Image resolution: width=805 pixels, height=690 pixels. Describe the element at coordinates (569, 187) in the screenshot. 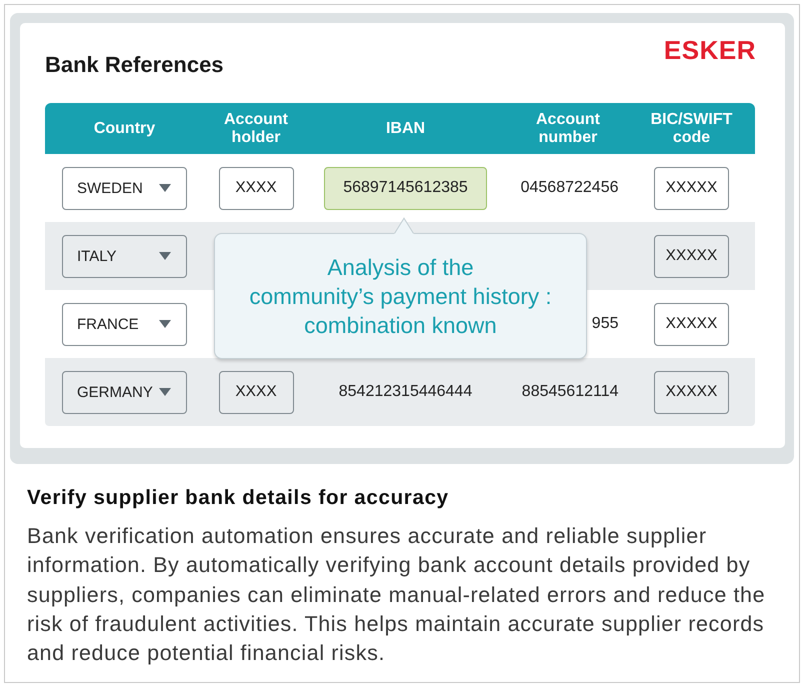

I see `table-cell: 04568722456` at that location.